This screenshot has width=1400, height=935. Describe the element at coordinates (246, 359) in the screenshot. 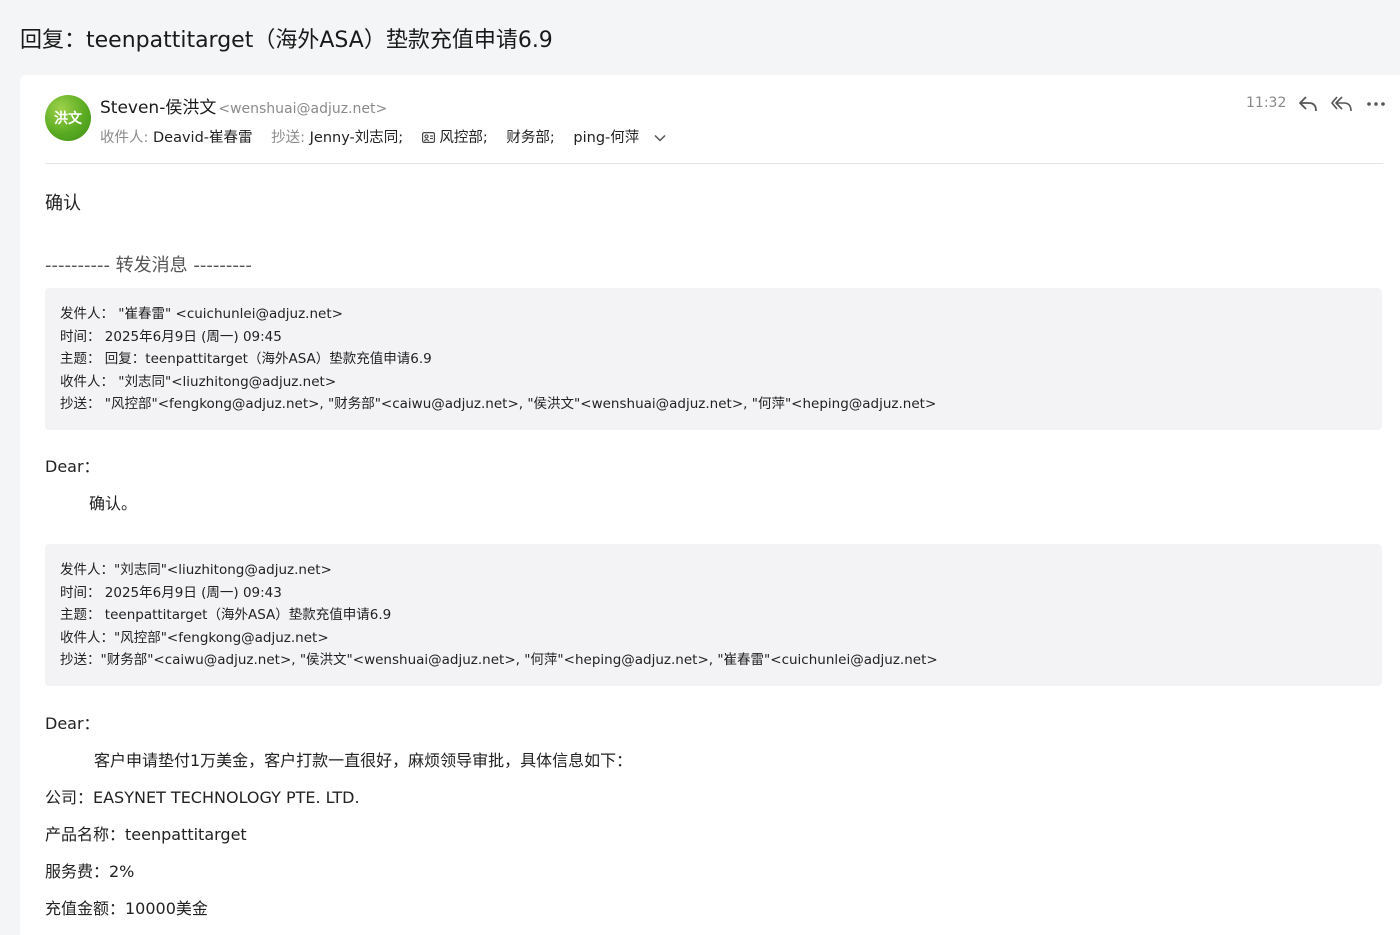

I see `quote1-subject: 主题： 回复：teenpattitarget（海外ASA）垫款充值申请6.9` at that location.